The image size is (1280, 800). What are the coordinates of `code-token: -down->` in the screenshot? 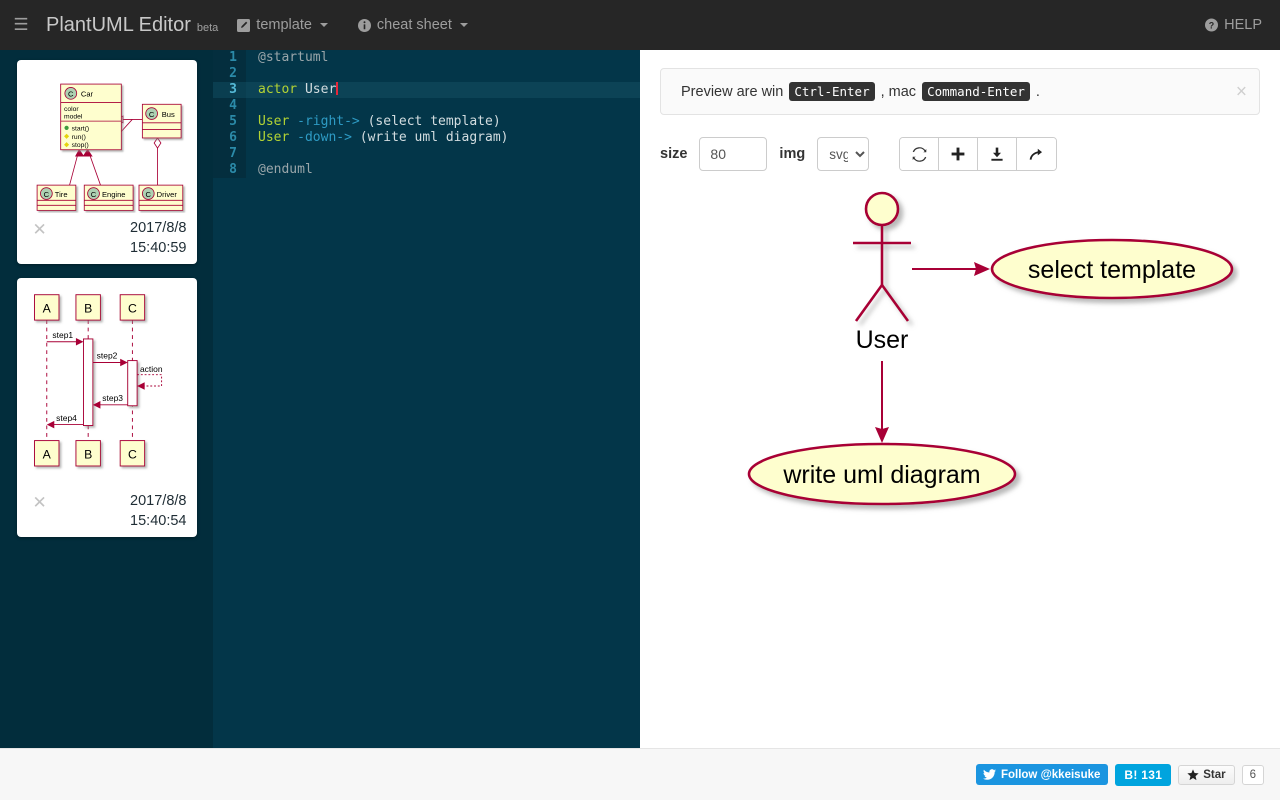 It's located at (324, 137).